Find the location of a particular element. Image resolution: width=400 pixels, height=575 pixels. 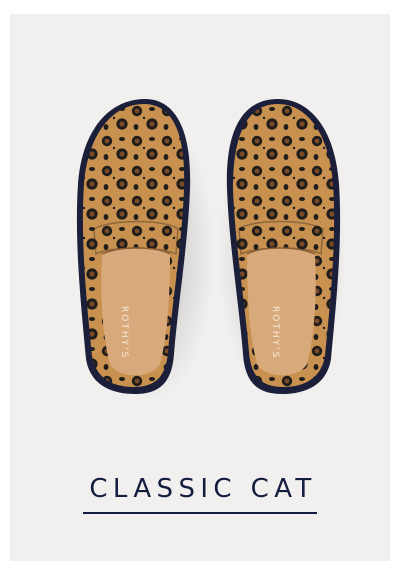

right-insole-brand: ROTHY'S is located at coordinates (275, 332).